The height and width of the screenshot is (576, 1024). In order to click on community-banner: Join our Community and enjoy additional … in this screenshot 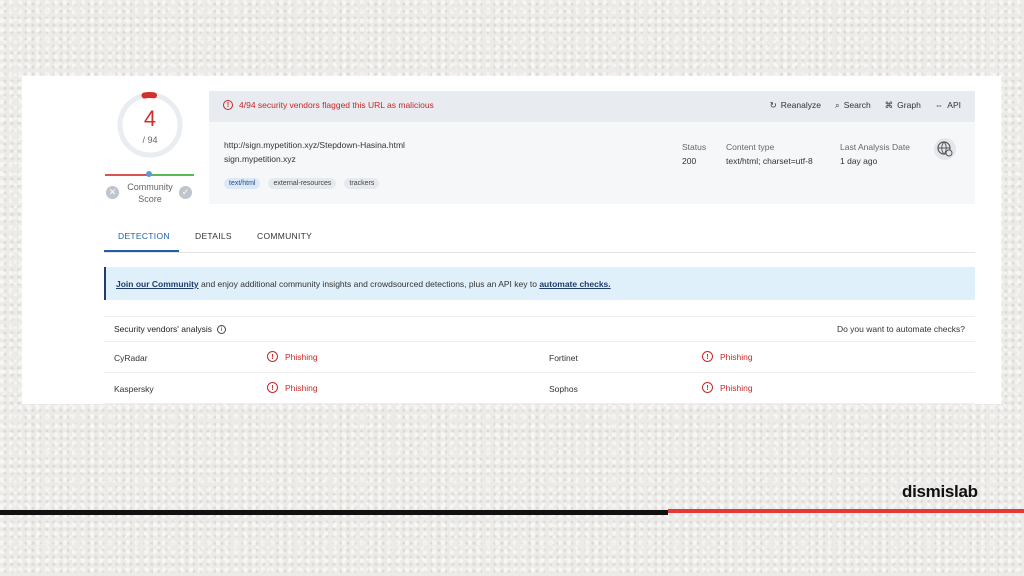, I will do `click(539, 283)`.